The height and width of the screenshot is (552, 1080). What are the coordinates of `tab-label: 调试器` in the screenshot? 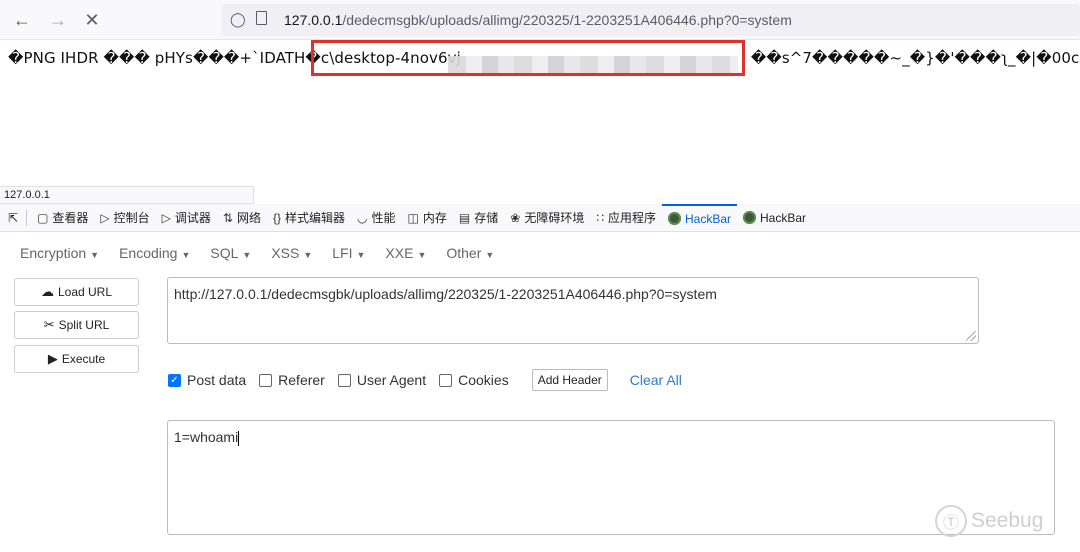 It's located at (192, 218).